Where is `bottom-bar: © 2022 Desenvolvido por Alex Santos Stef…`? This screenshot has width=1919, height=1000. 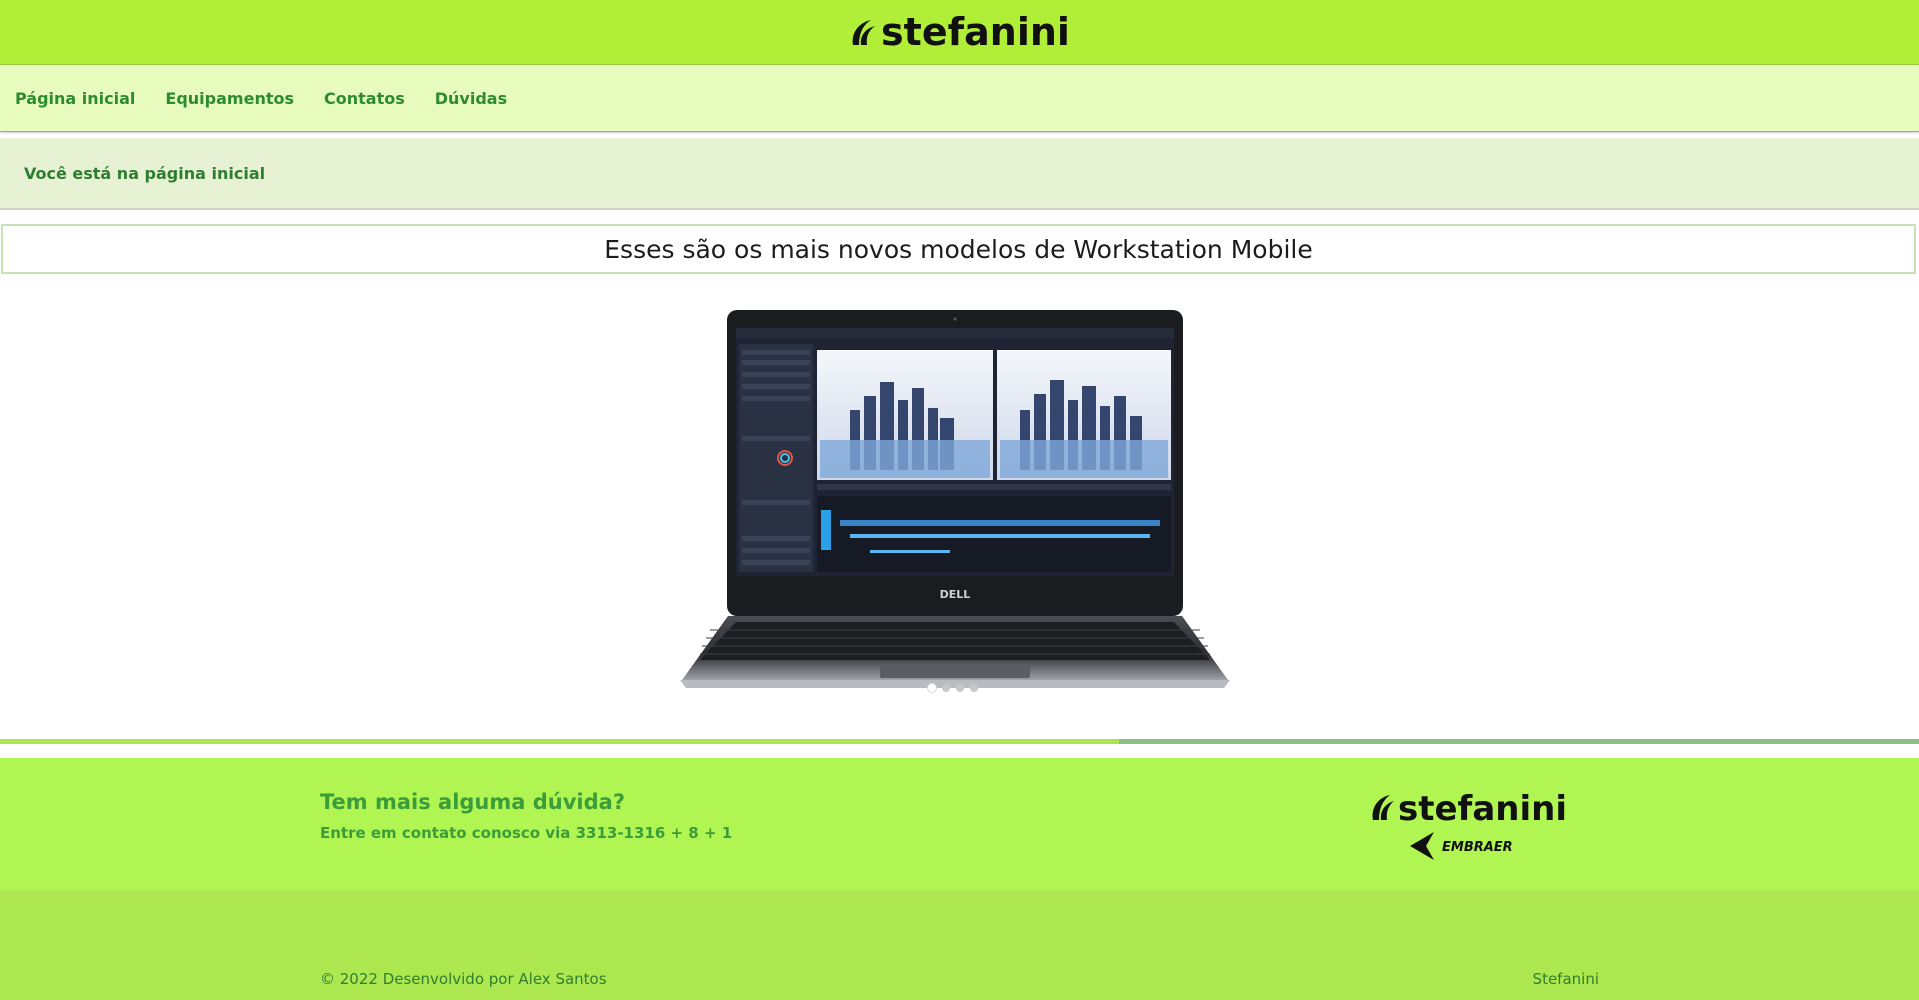 bottom-bar: © 2022 Desenvolvido por Alex Santos Stef… is located at coordinates (959, 945).